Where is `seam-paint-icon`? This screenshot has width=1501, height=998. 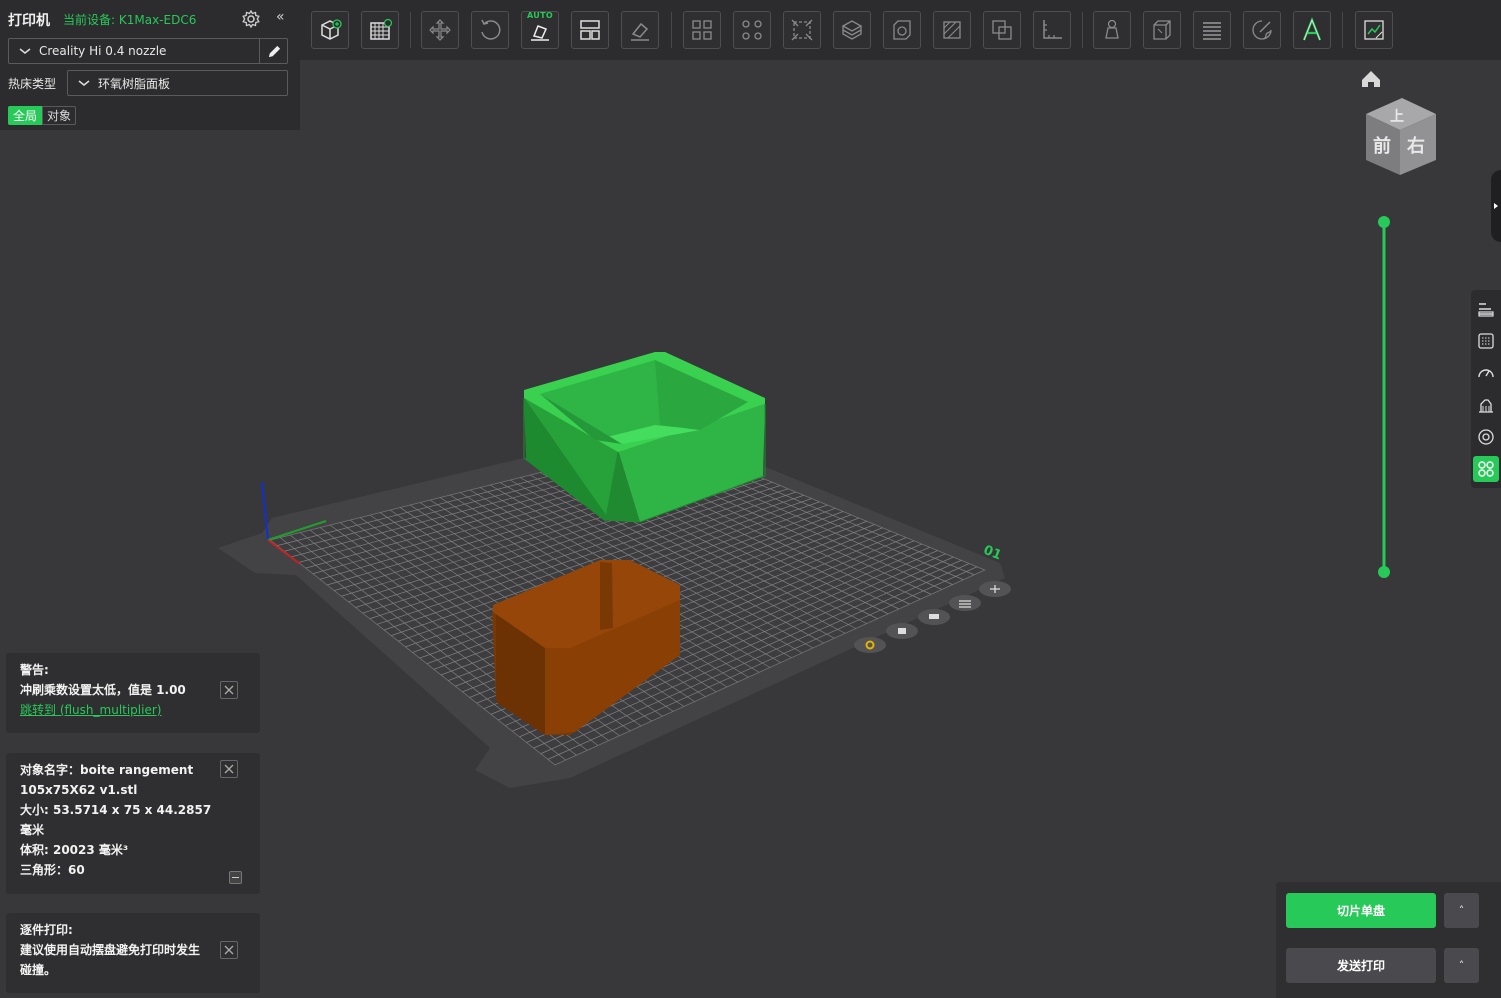
seam-paint-icon is located at coordinates (1112, 29).